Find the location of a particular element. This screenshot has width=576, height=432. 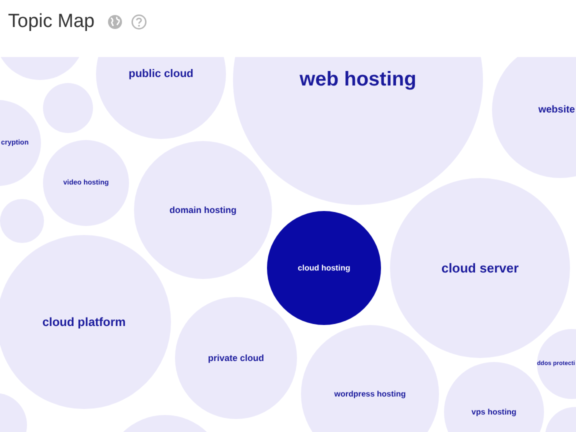

topic-label: private cloud is located at coordinates (236, 358).